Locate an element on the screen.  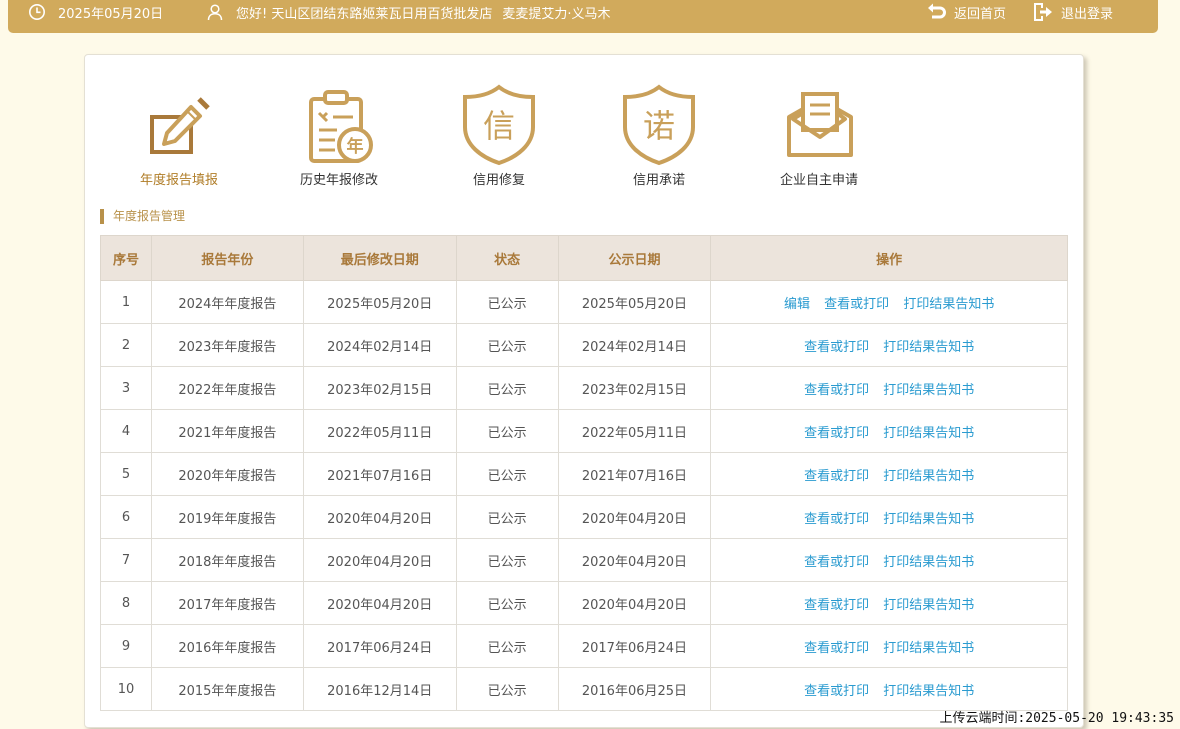
col-header-no: 序号 is located at coordinates (126, 258).